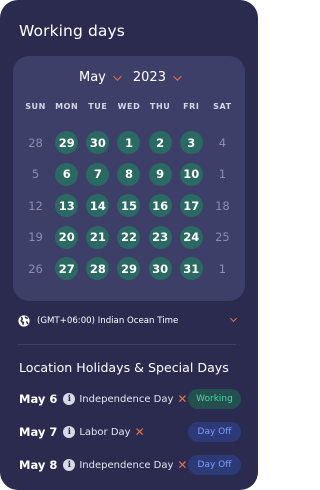 The image size is (320, 490). What do you see at coordinates (24, 321) in the screenshot?
I see `globe-icon` at bounding box center [24, 321].